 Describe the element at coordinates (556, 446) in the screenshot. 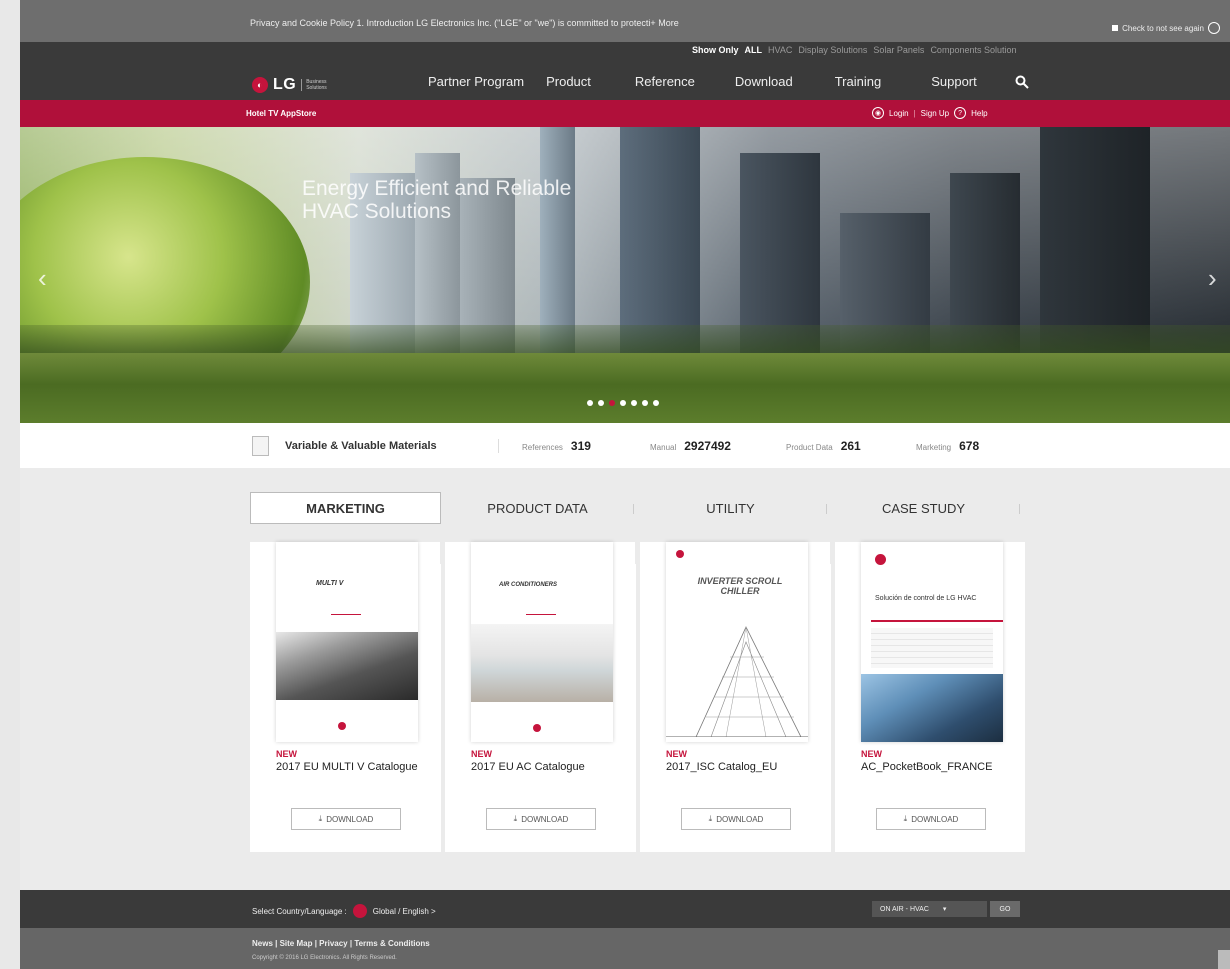

I see `stat-references: References 319` at that location.